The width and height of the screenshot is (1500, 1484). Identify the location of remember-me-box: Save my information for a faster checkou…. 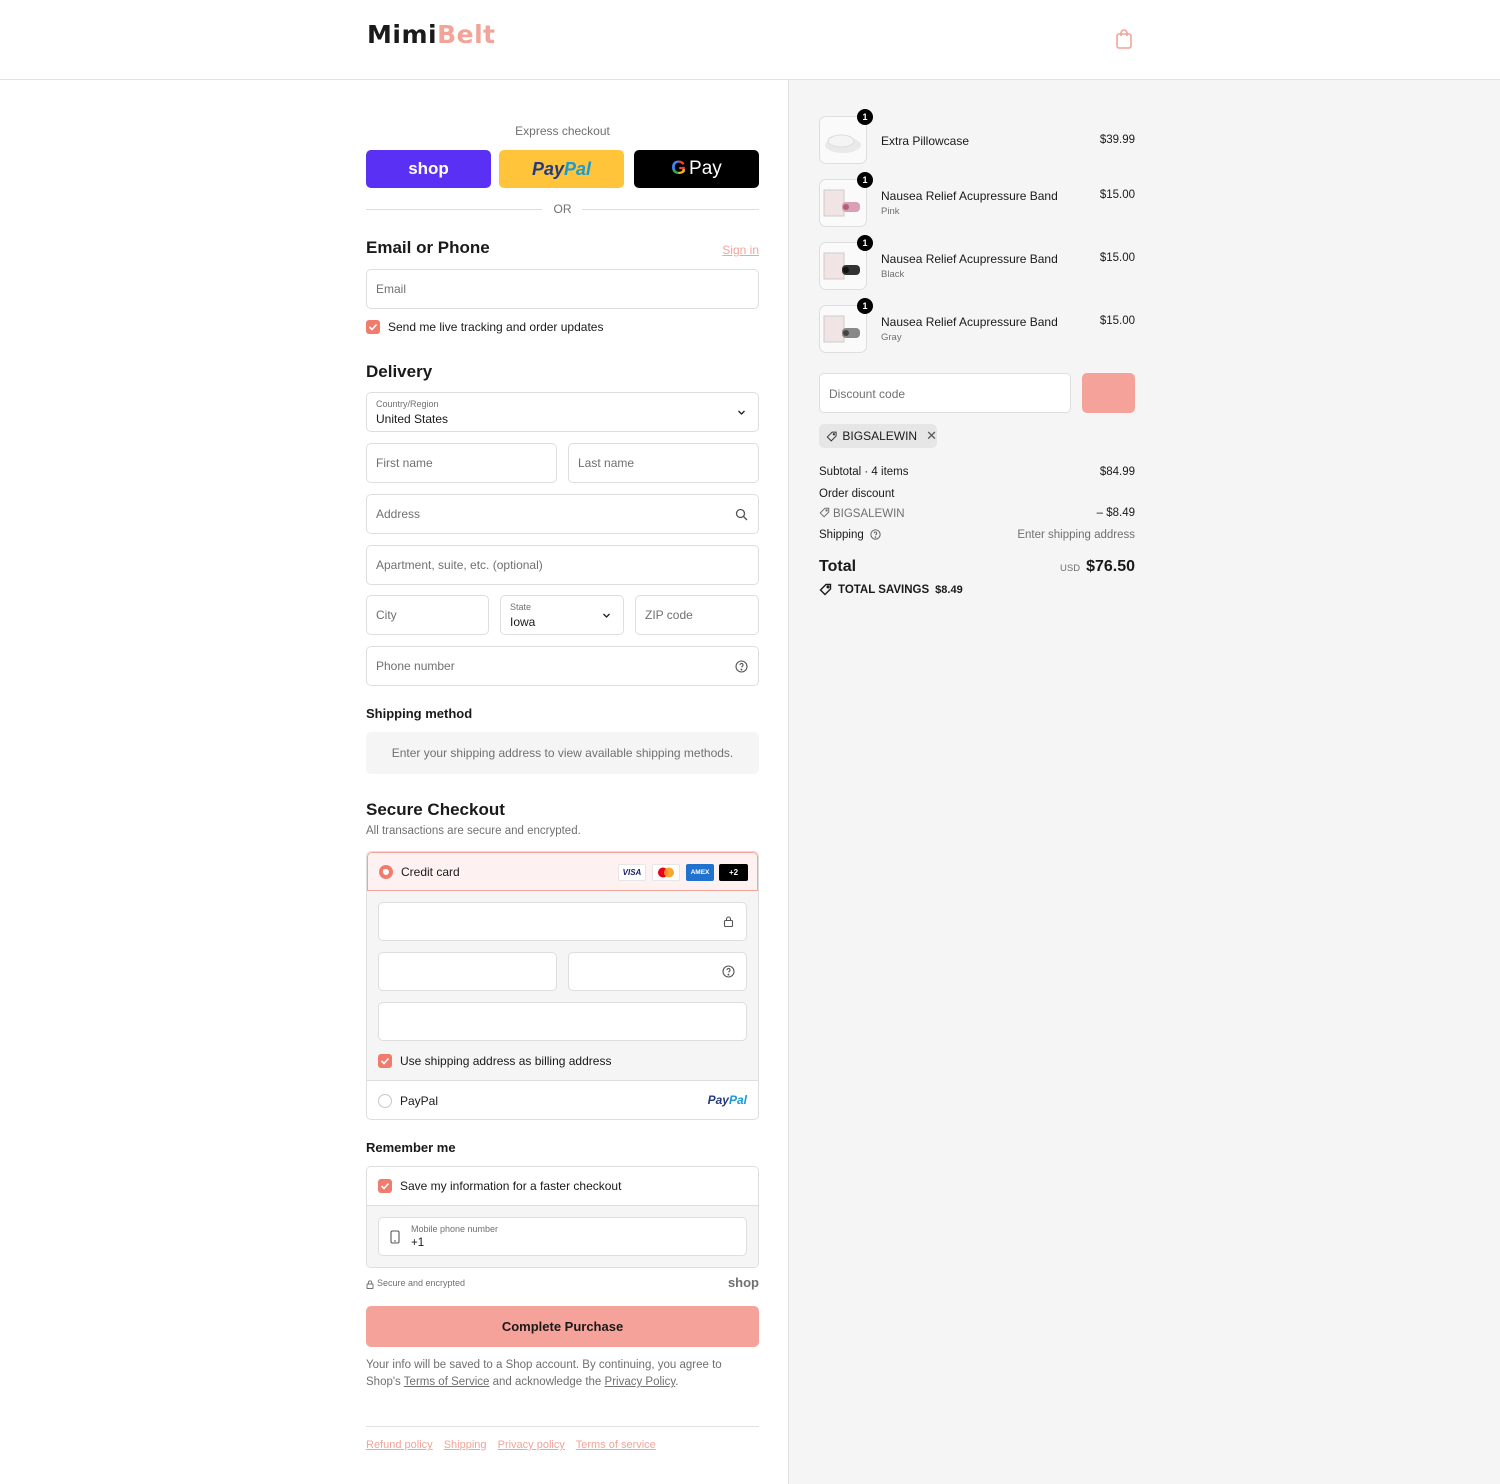
(562, 1217).